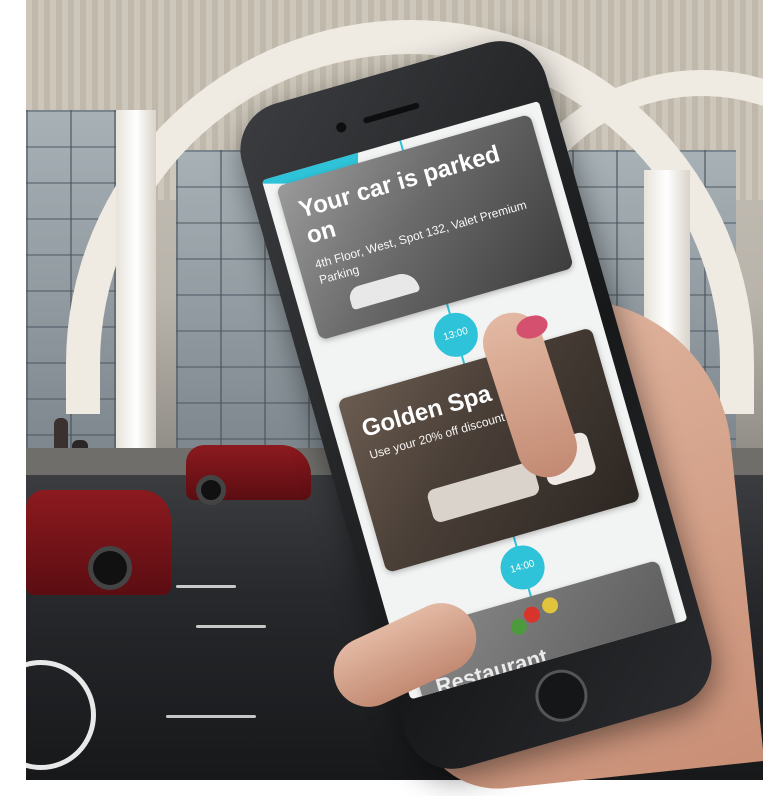 The height and width of the screenshot is (796, 763). Describe the element at coordinates (522, 567) in the screenshot. I see `time-marker: 14:00` at that location.